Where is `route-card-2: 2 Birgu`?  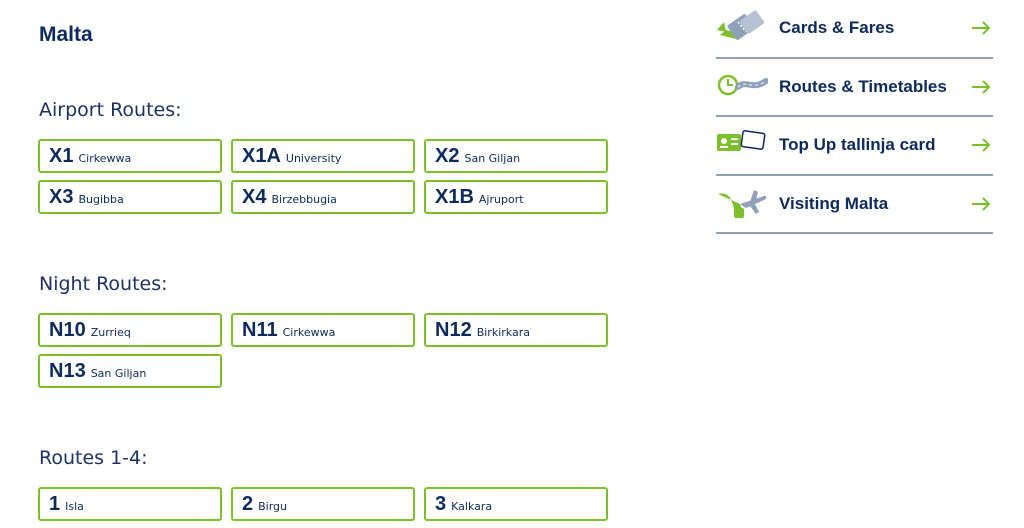
route-card-2: 2 Birgu is located at coordinates (323, 504).